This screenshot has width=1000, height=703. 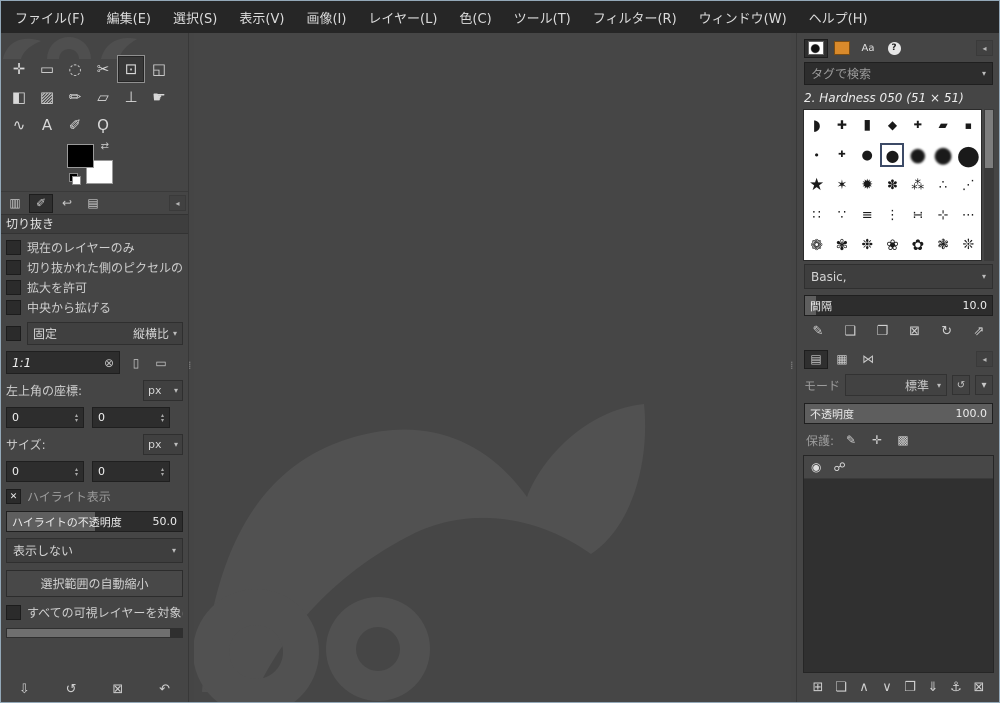 I want to click on position-y-input: 0 ▴ ▾, so click(x=131, y=417).